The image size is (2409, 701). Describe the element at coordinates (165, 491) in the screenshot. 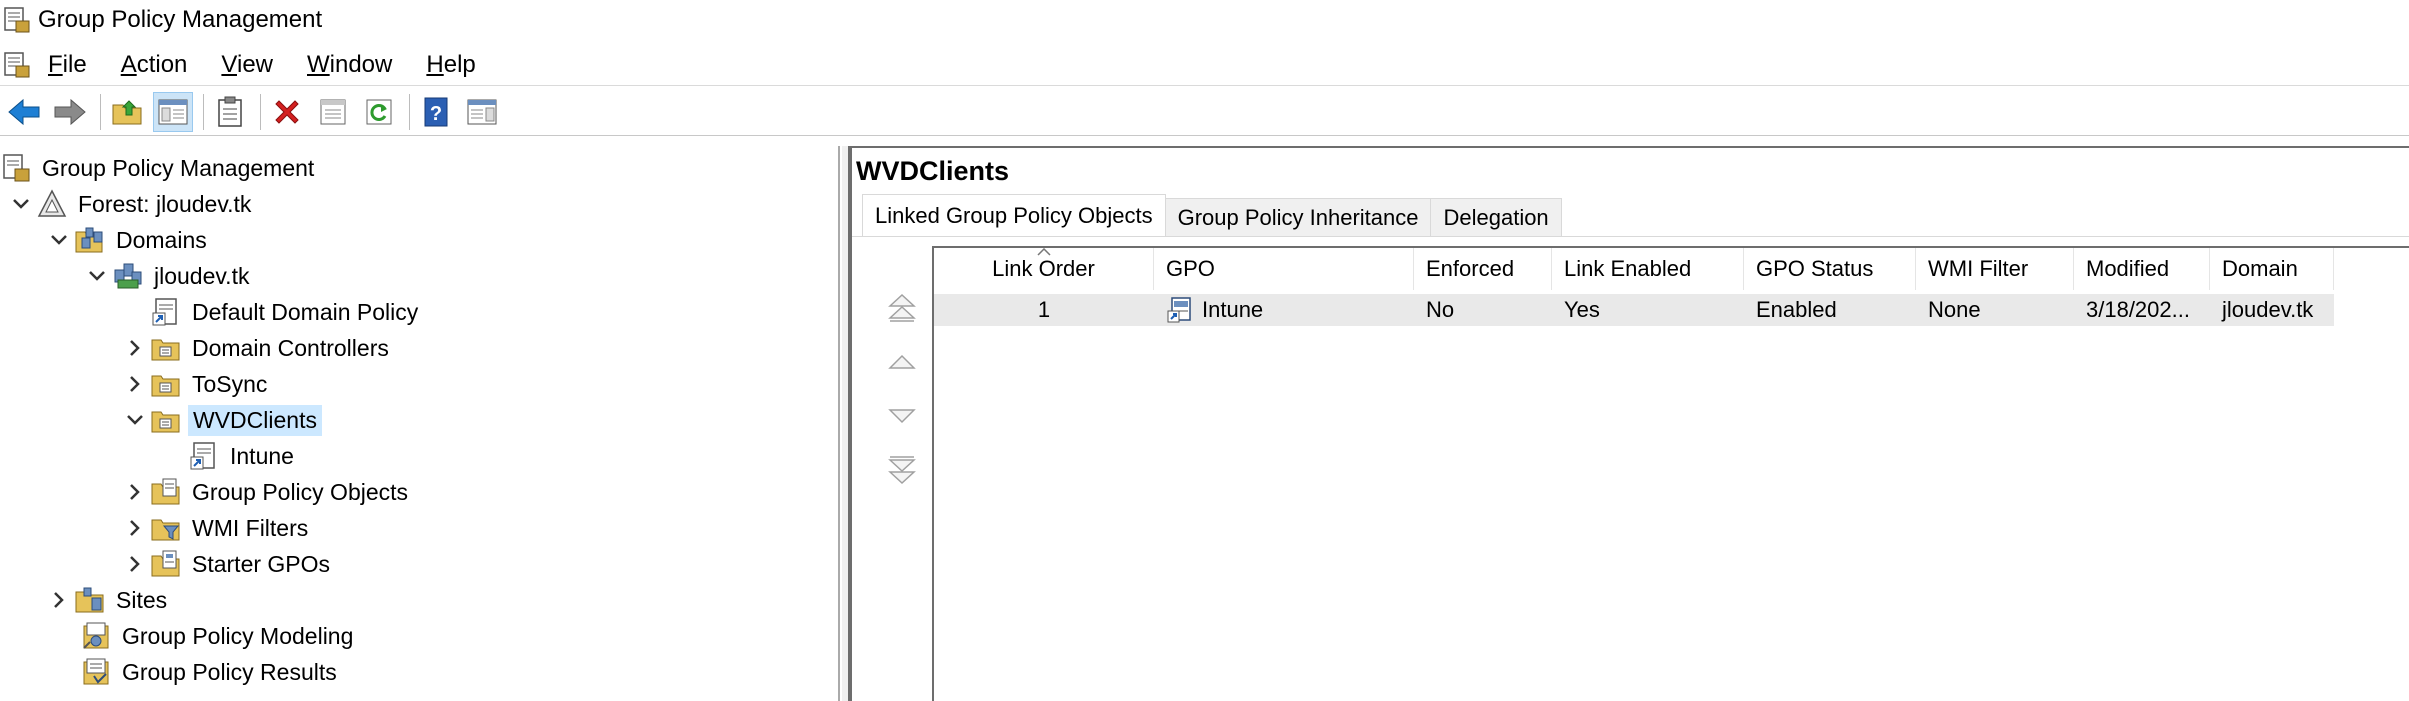

I see `gpo-folder-icon` at that location.